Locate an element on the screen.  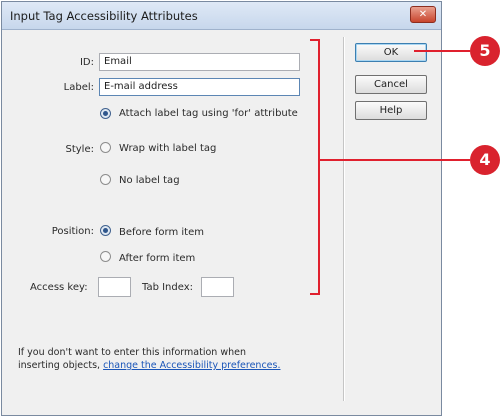
title-bar: Input Tag Accessibility Attributes ✕ is located at coordinates (221, 16).